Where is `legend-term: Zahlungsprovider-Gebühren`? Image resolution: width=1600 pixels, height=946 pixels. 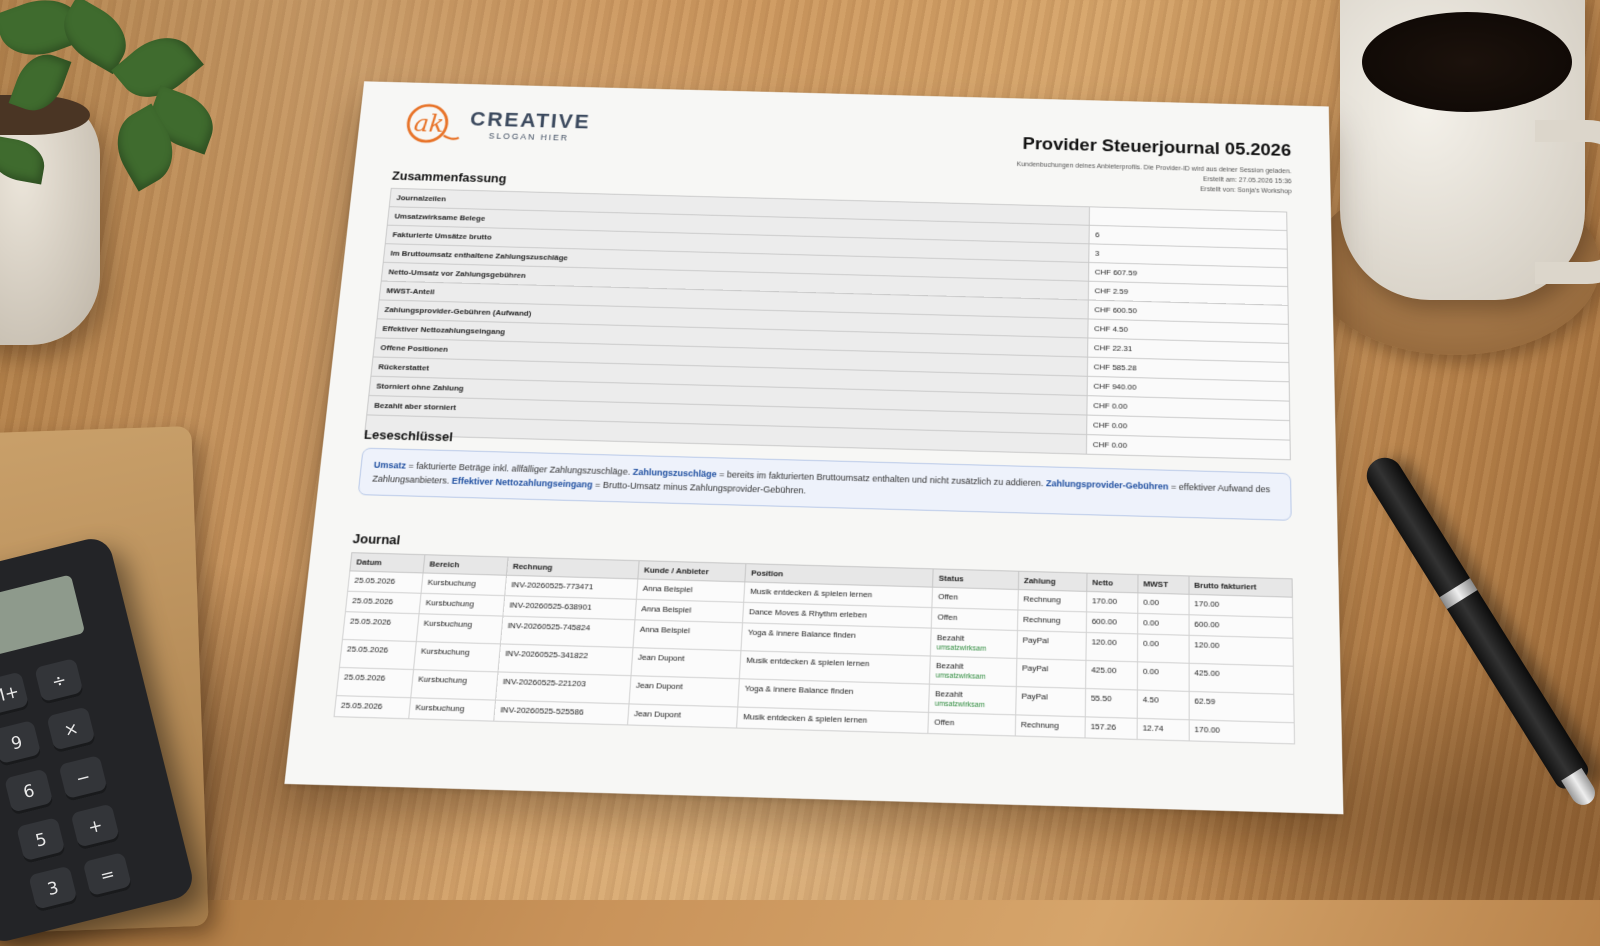
legend-term: Zahlungsprovider-Gebühren is located at coordinates (1107, 485).